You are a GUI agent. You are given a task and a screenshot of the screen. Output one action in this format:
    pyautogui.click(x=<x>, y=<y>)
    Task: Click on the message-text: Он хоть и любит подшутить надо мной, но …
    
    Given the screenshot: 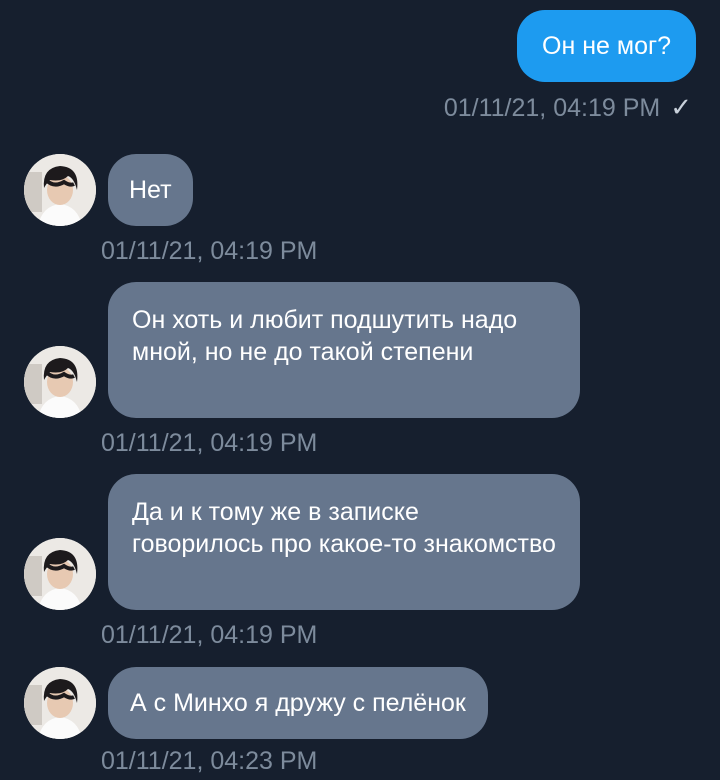 What is the action you would take?
    pyautogui.click(x=325, y=336)
    